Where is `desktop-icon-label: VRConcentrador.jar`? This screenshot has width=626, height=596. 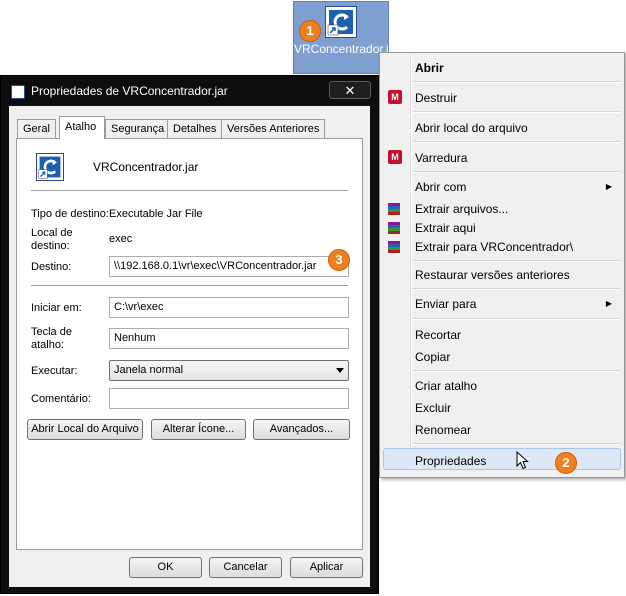
desktop-icon-label: VRConcentrador.jar is located at coordinates (347, 49).